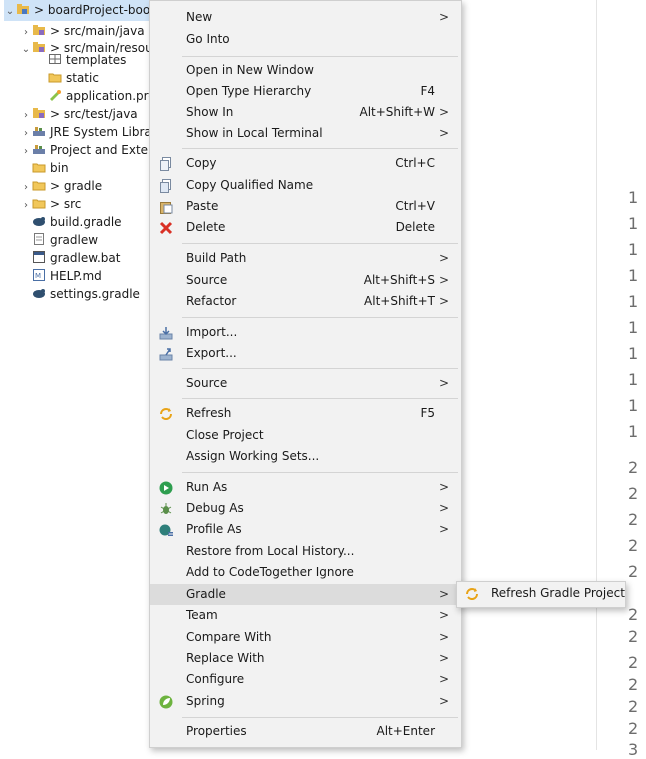 The height and width of the screenshot is (759, 646). What do you see at coordinates (66, 204) in the screenshot?
I see `tree-item-label: > src` at bounding box center [66, 204].